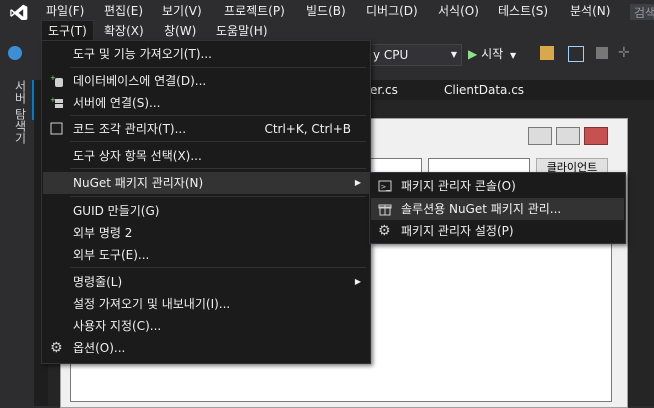  What do you see at coordinates (523, 11) in the screenshot?
I see `menu-test: 테스트(S)` at bounding box center [523, 11].